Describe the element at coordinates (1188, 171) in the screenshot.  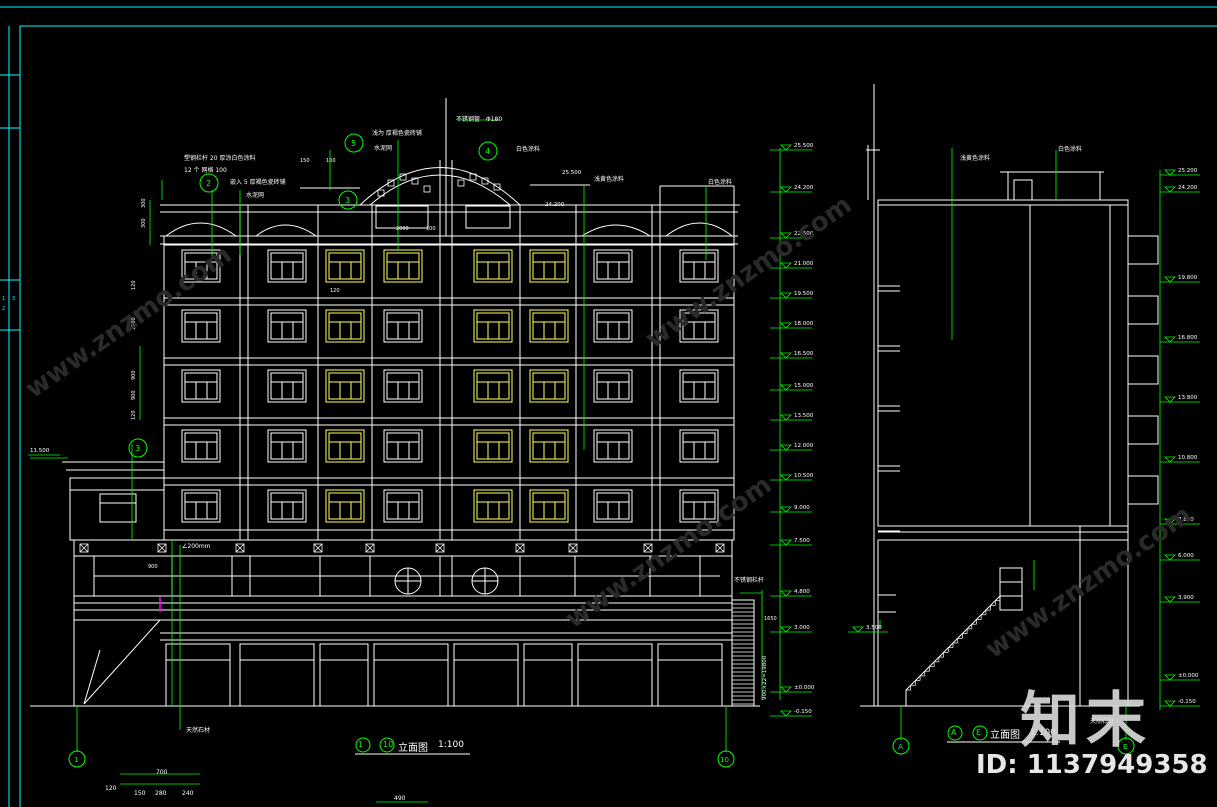
I see `elevation-value: 25.200` at that location.